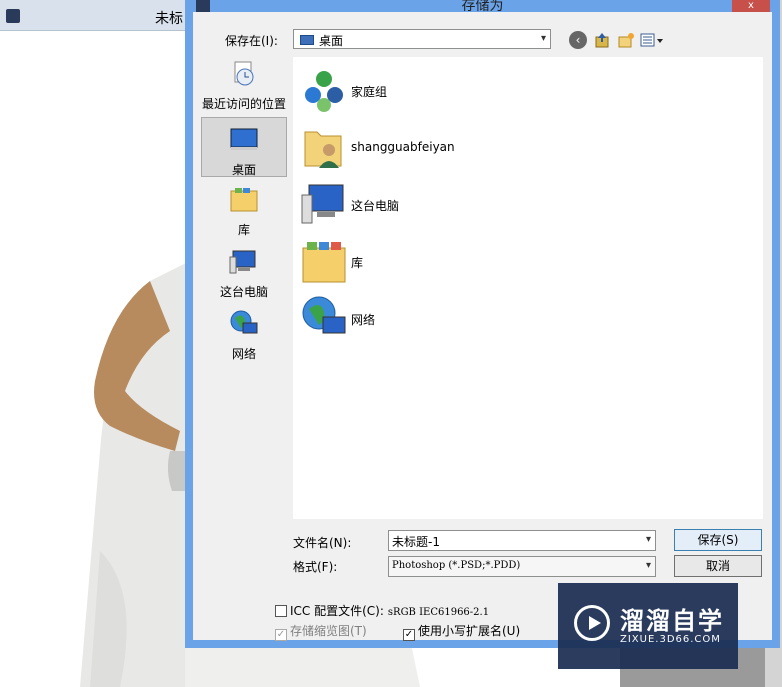 The image size is (782, 687). I want to click on desktop-icon, so click(244, 139).